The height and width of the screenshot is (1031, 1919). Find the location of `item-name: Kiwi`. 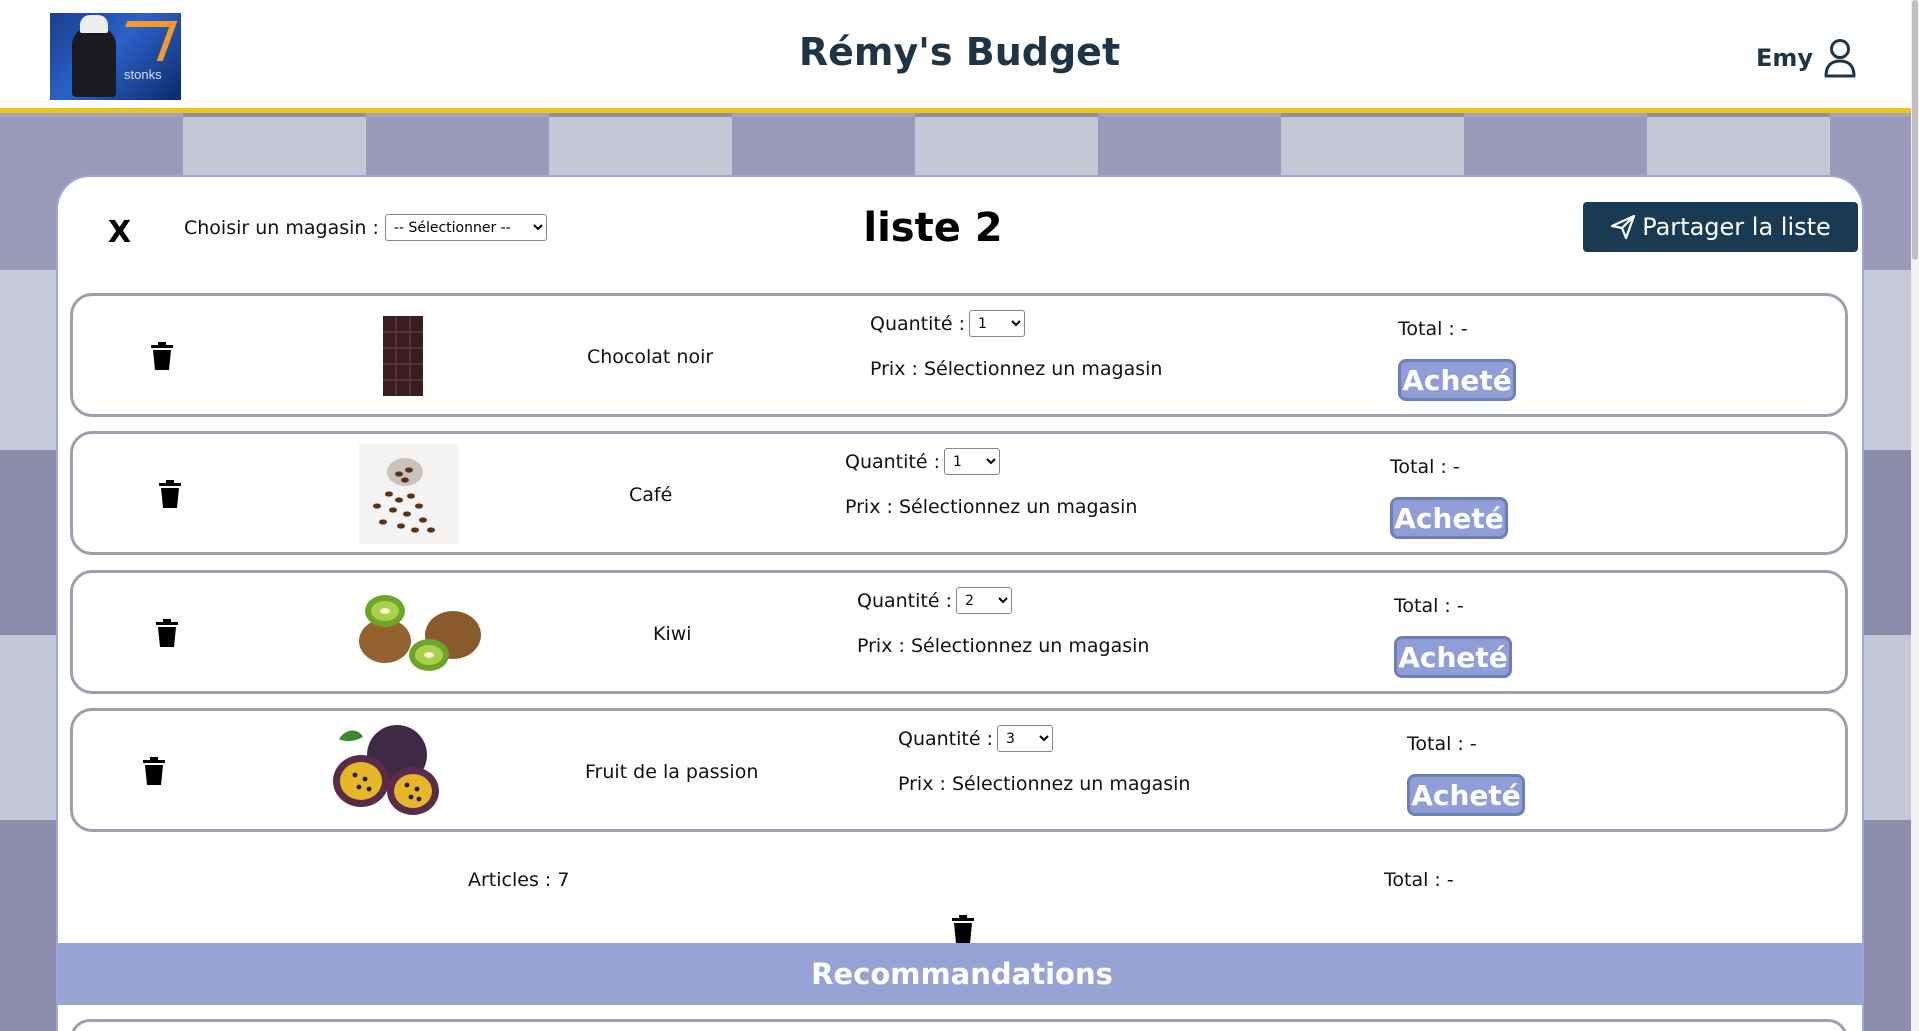

item-name: Kiwi is located at coordinates (672, 634).